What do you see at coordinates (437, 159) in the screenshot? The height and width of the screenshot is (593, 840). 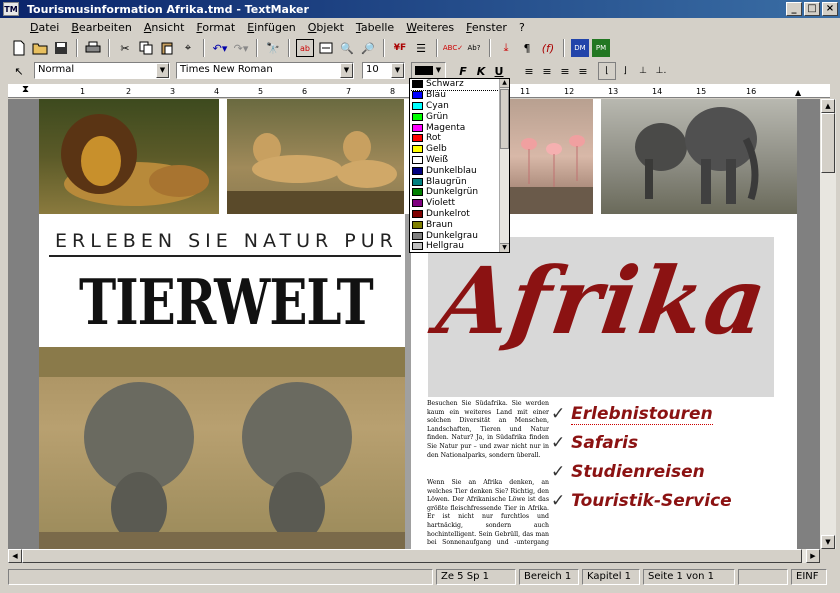 I see `color-option-label: Weiß` at bounding box center [437, 159].